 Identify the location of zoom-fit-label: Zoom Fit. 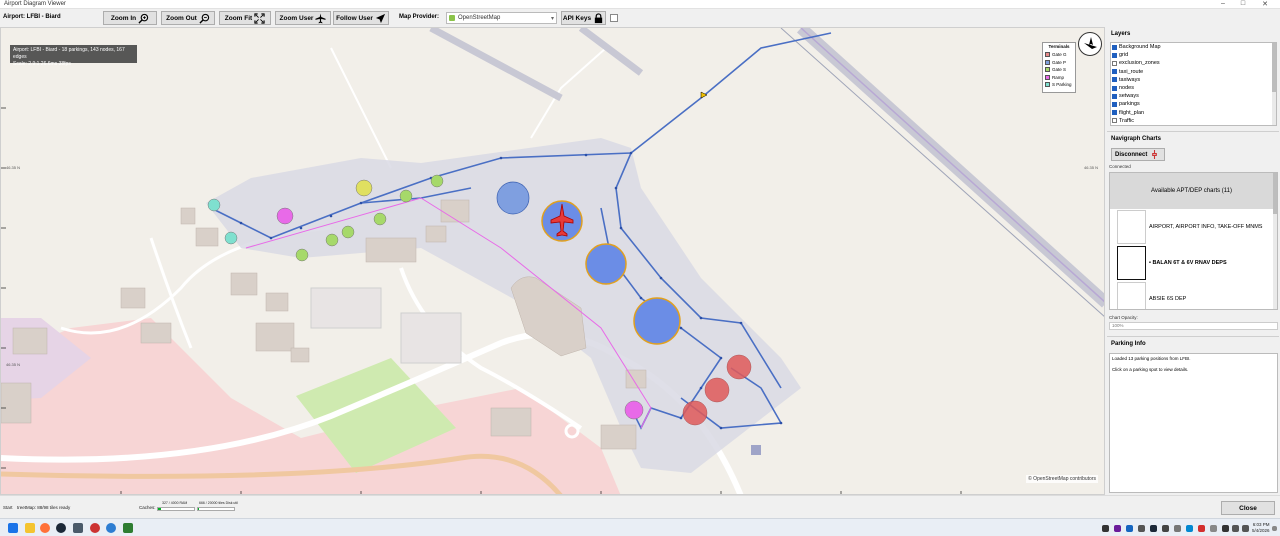
(238, 18).